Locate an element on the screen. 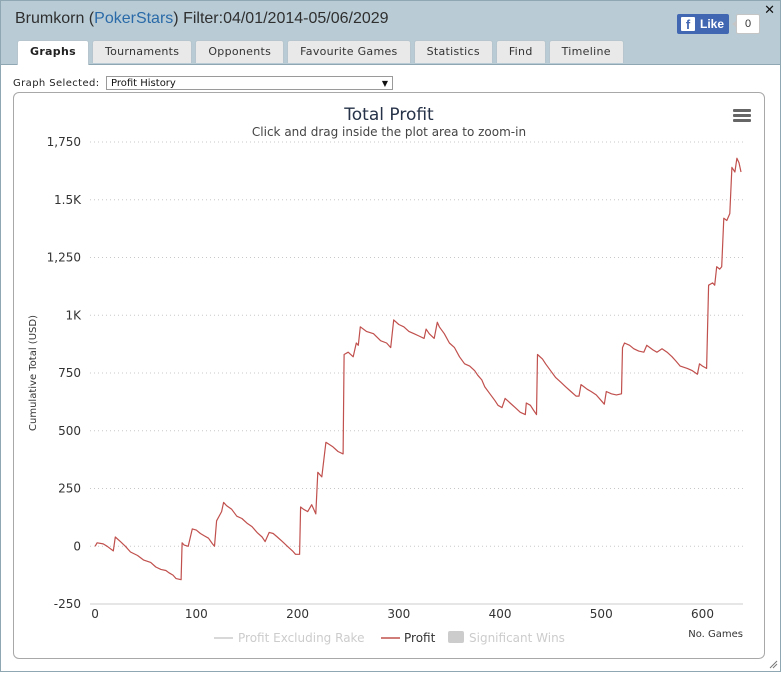 This screenshot has width=781, height=673. graph-select: Profit History ▼ is located at coordinates (249, 83).